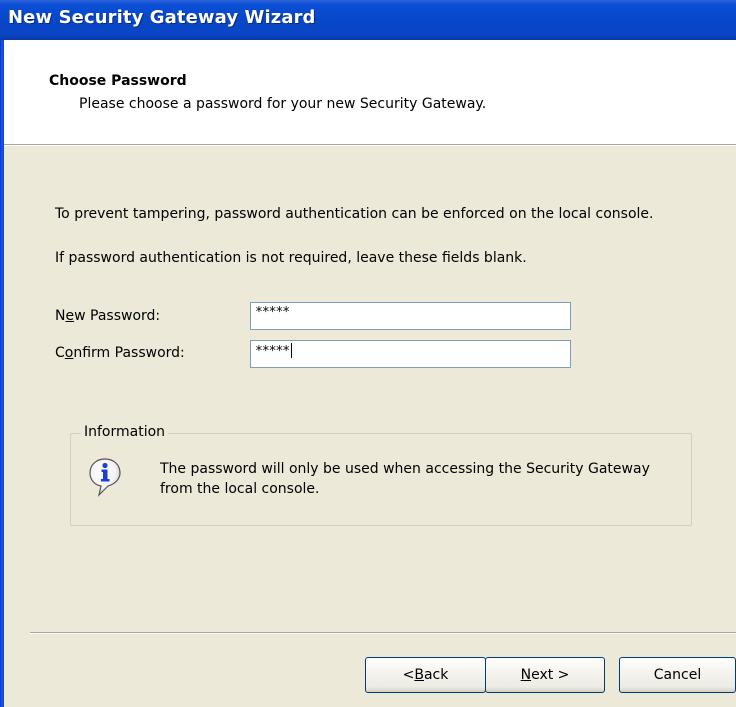 Image resolution: width=736 pixels, height=707 pixels. Describe the element at coordinates (292, 350) in the screenshot. I see `text-cursor` at that location.